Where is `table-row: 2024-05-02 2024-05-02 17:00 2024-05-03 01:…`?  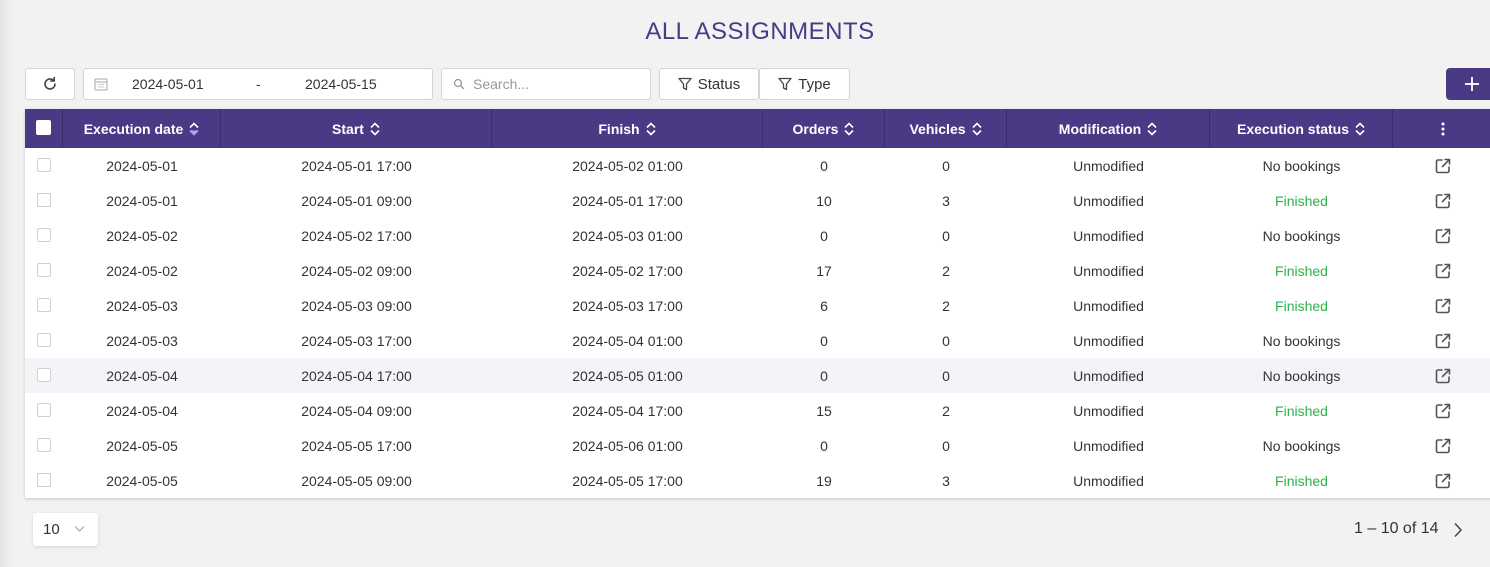 table-row: 2024-05-02 2024-05-02 17:00 2024-05-03 01:… is located at coordinates (757, 235).